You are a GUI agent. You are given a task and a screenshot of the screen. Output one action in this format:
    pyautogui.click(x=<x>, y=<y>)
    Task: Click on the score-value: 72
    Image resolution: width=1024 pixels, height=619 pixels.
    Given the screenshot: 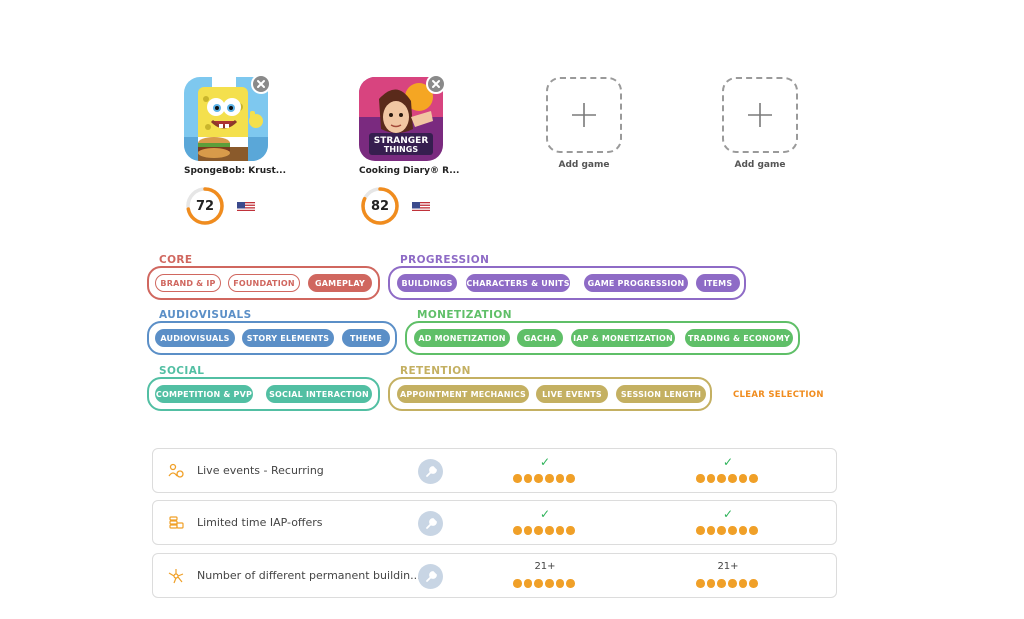 What is the action you would take?
    pyautogui.click(x=205, y=206)
    